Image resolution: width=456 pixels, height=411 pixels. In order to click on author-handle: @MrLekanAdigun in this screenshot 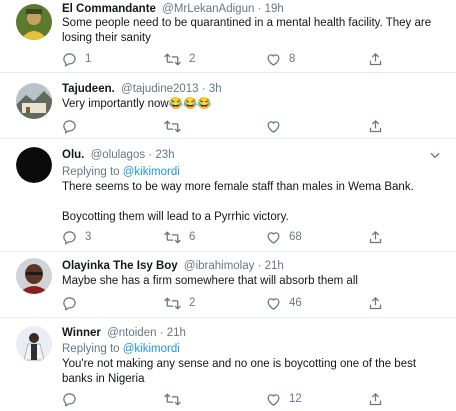, I will do `click(208, 9)`.